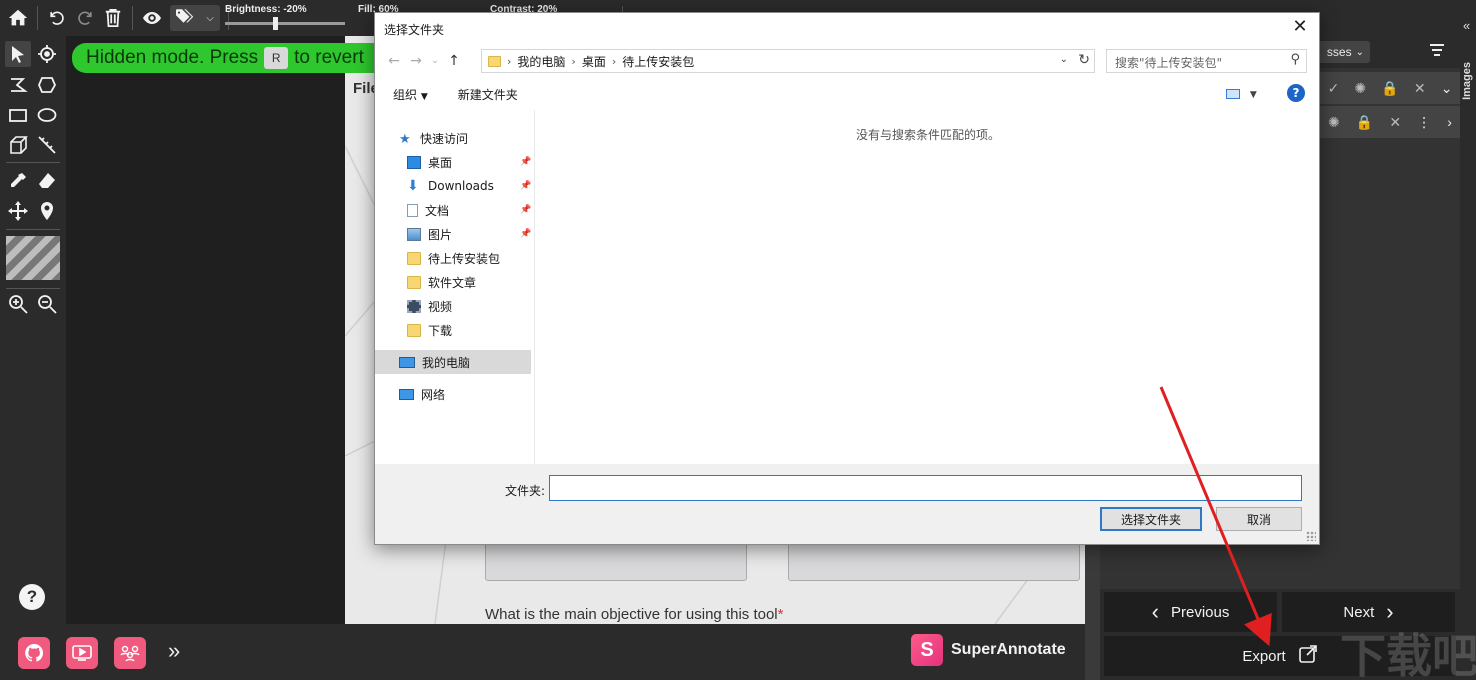 The image size is (1476, 680). What do you see at coordinates (928, 135) in the screenshot?
I see `empty-message: 没有与搜索条件匹配的项。` at bounding box center [928, 135].